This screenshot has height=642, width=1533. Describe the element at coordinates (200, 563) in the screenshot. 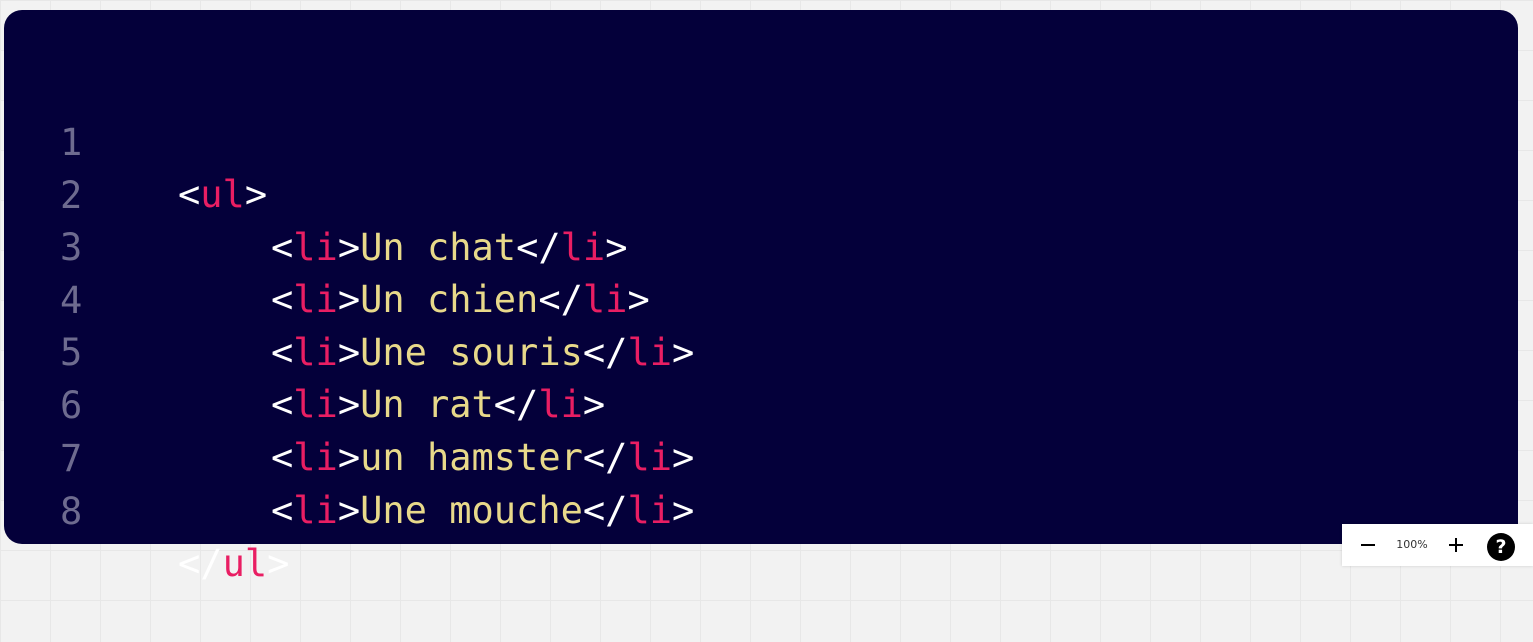

I see `tag-open-bracket: </` at that location.